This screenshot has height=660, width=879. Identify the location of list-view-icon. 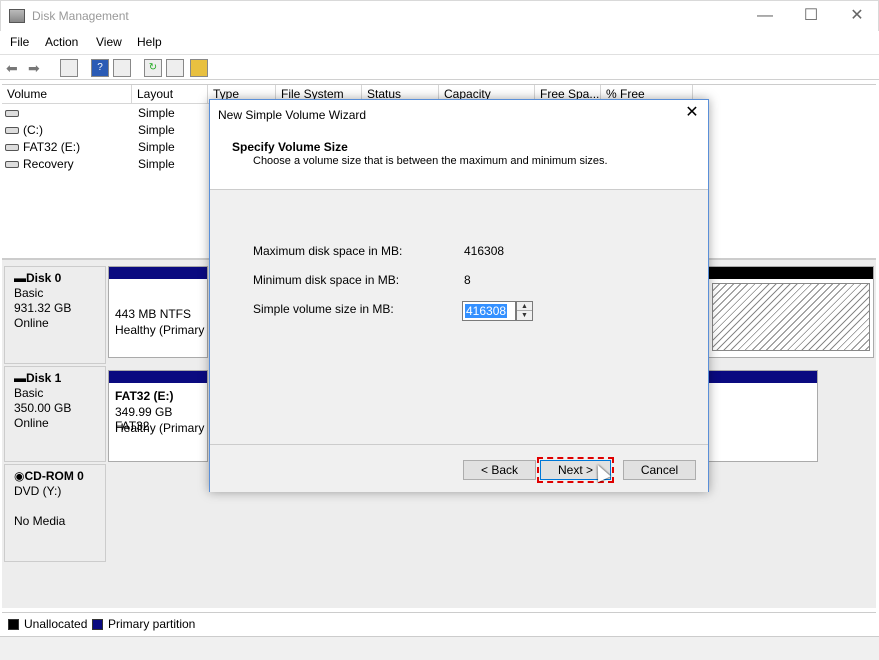
(69, 68).